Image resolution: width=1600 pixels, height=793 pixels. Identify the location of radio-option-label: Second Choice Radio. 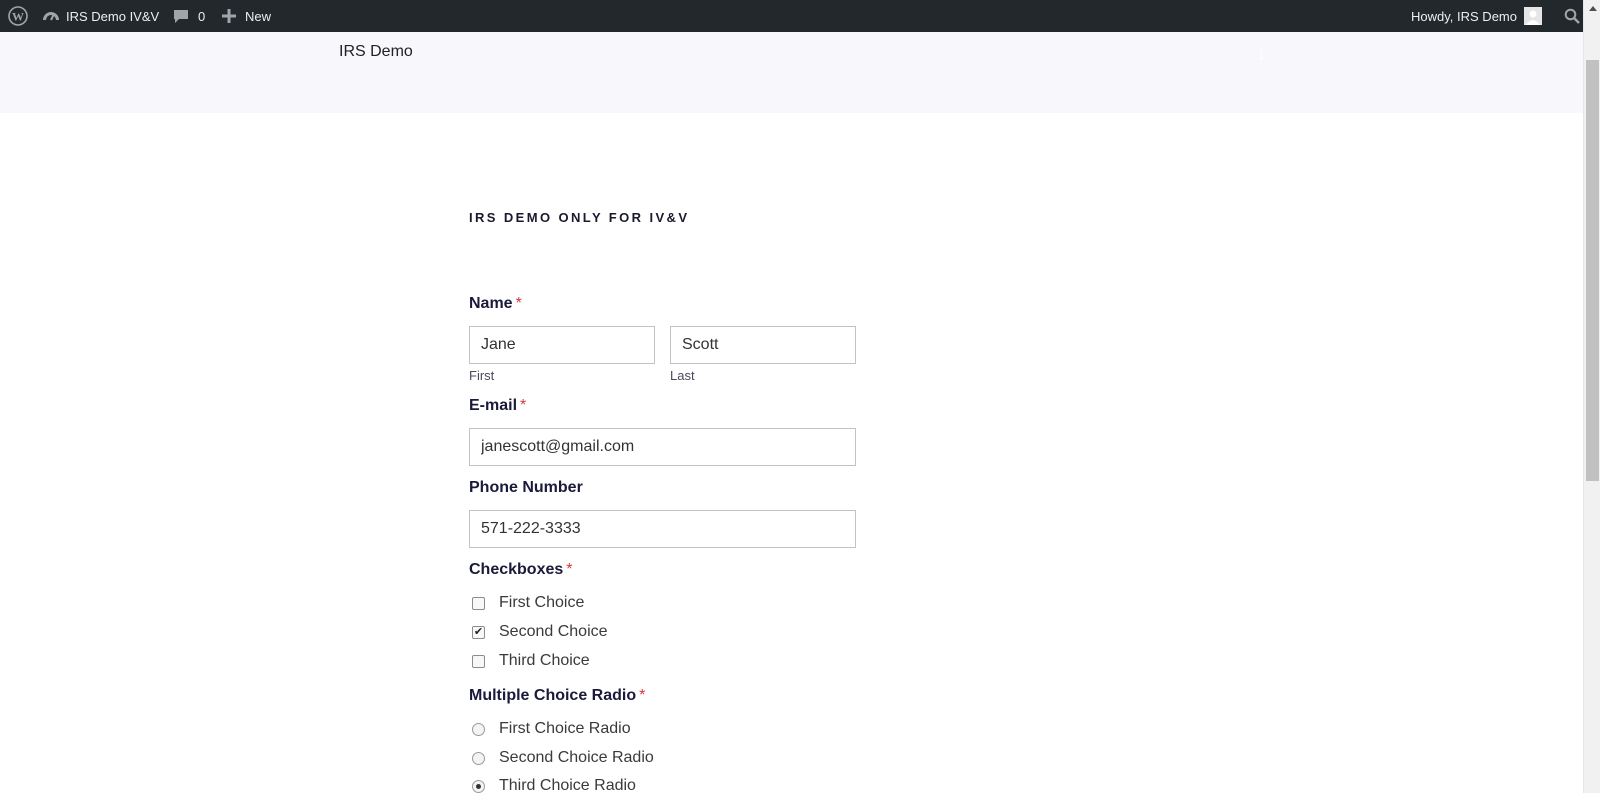
(576, 757).